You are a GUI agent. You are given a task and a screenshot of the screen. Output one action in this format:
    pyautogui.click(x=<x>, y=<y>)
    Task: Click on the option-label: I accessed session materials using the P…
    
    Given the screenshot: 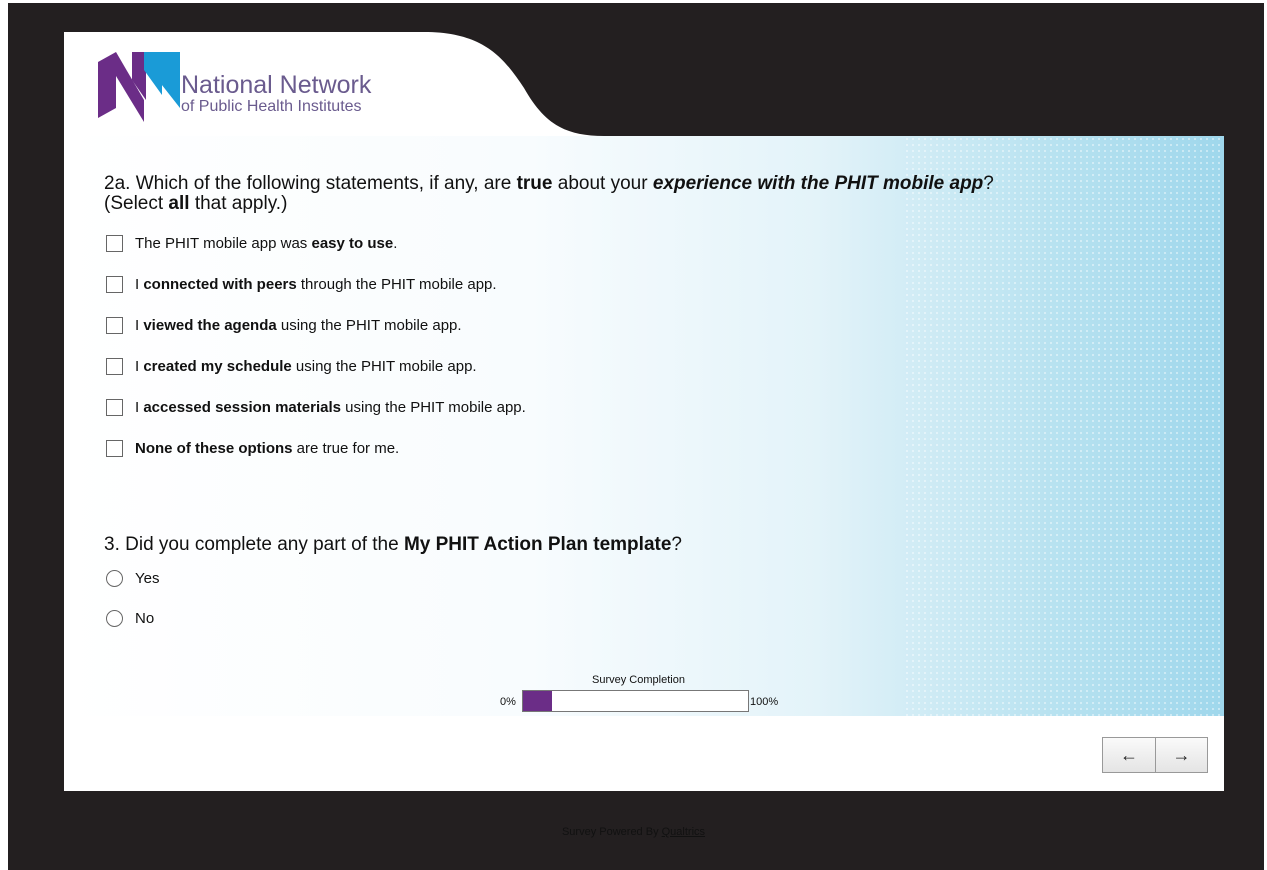 What is the action you would take?
    pyautogui.click(x=330, y=407)
    